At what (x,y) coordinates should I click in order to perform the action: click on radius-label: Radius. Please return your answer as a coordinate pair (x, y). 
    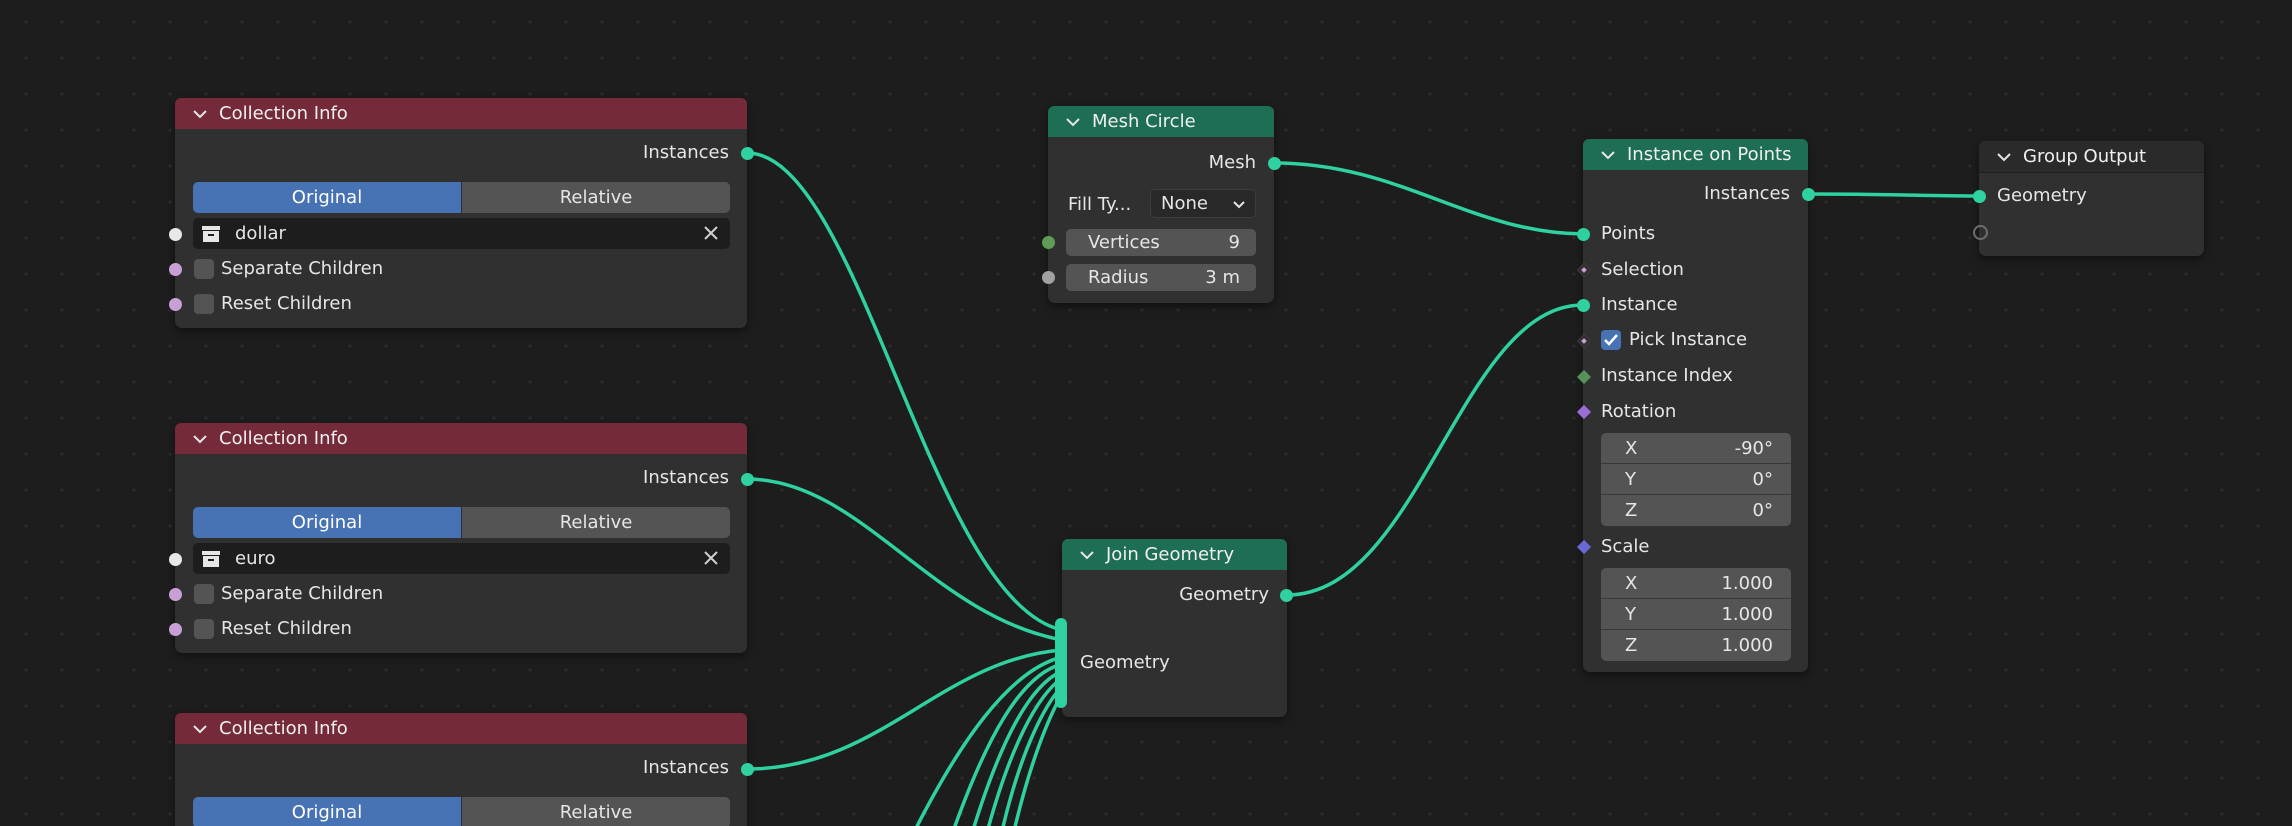
    Looking at the image, I should click on (1118, 277).